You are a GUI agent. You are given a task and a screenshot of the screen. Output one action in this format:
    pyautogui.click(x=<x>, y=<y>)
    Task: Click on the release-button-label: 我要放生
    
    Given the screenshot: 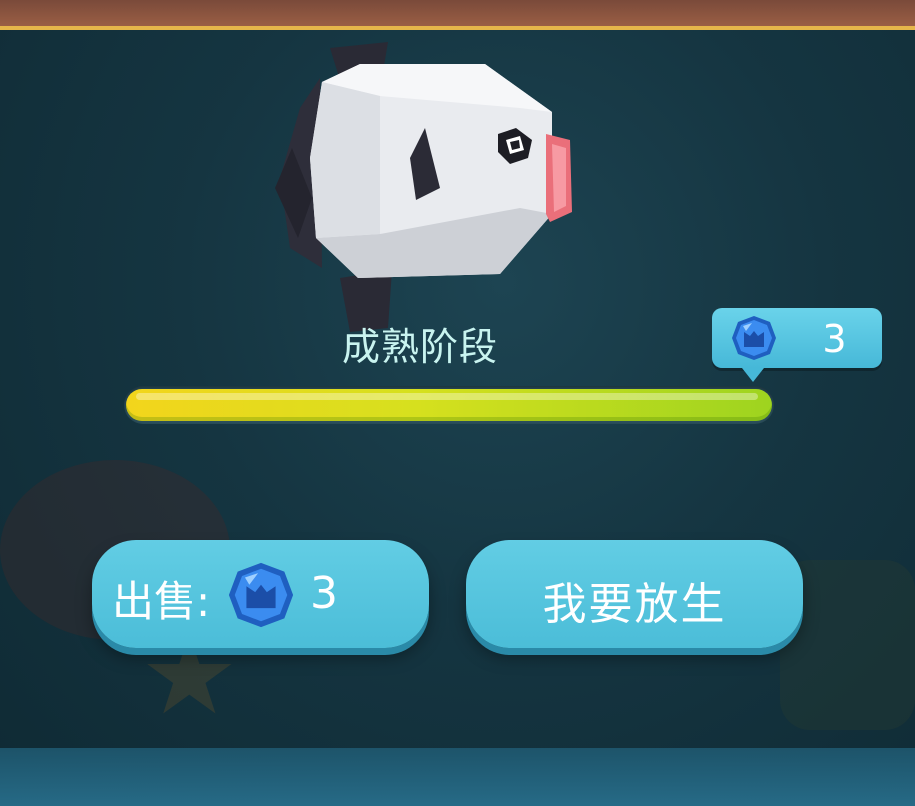 What is the action you would take?
    pyautogui.click(x=634, y=604)
    